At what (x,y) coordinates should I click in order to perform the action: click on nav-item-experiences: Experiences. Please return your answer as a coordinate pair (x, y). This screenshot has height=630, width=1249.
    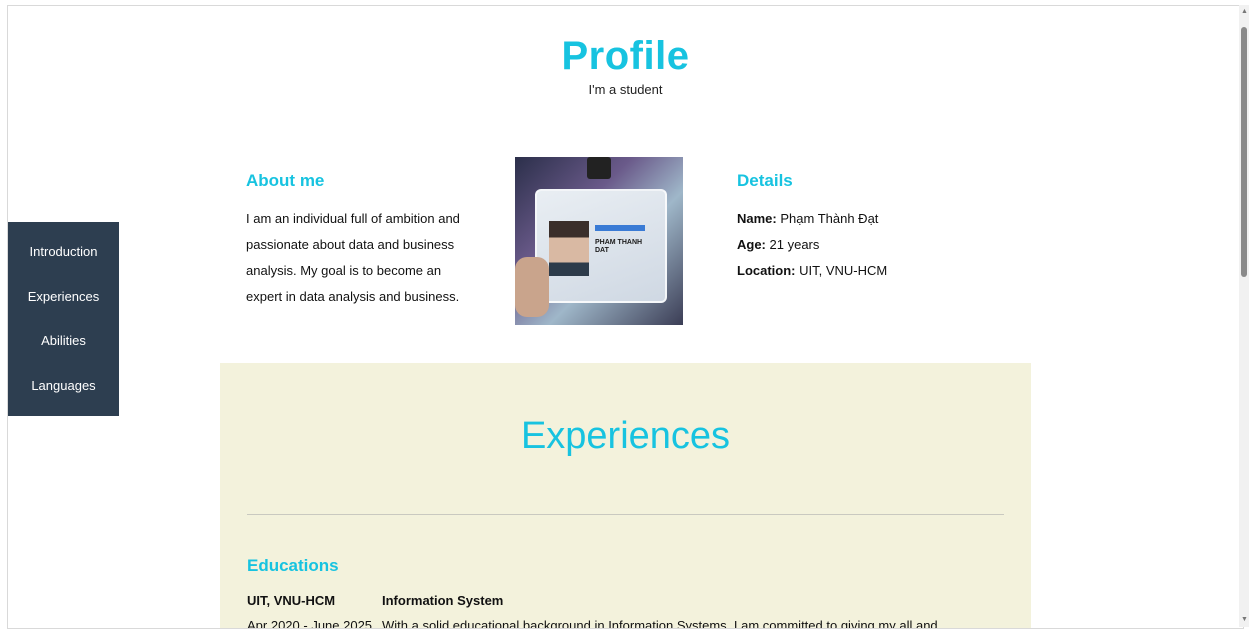
    Looking at the image, I should click on (63, 296).